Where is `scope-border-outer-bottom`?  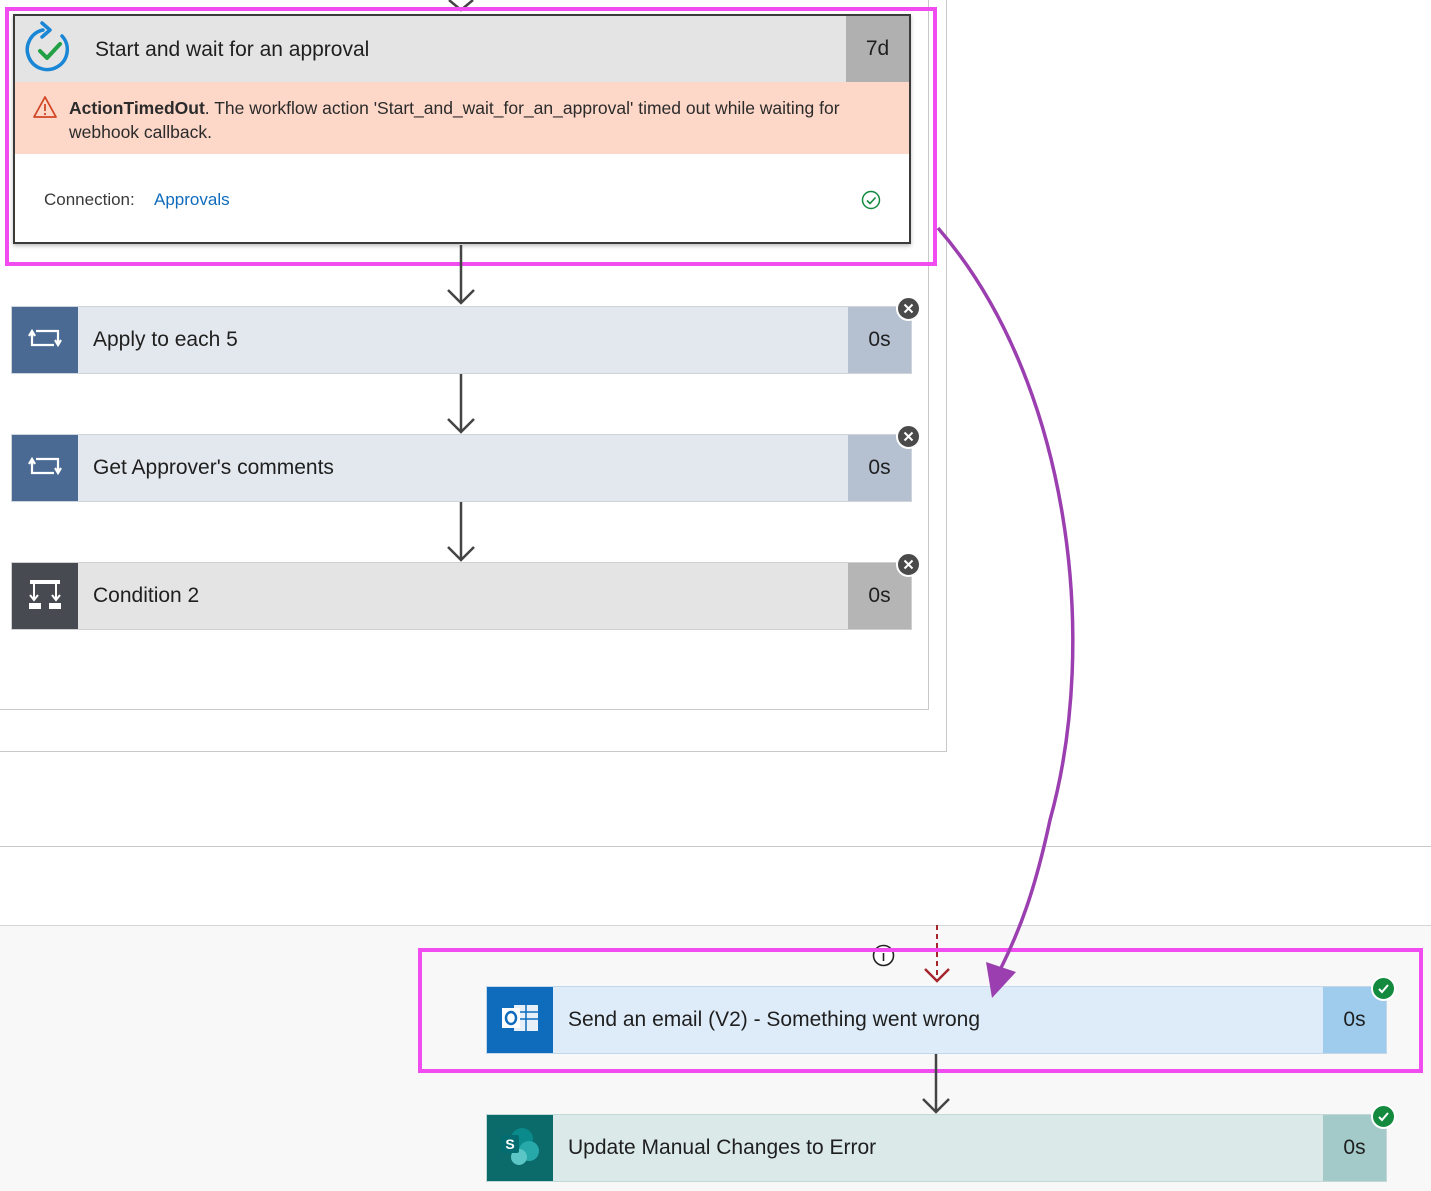 scope-border-outer-bottom is located at coordinates (473, 751).